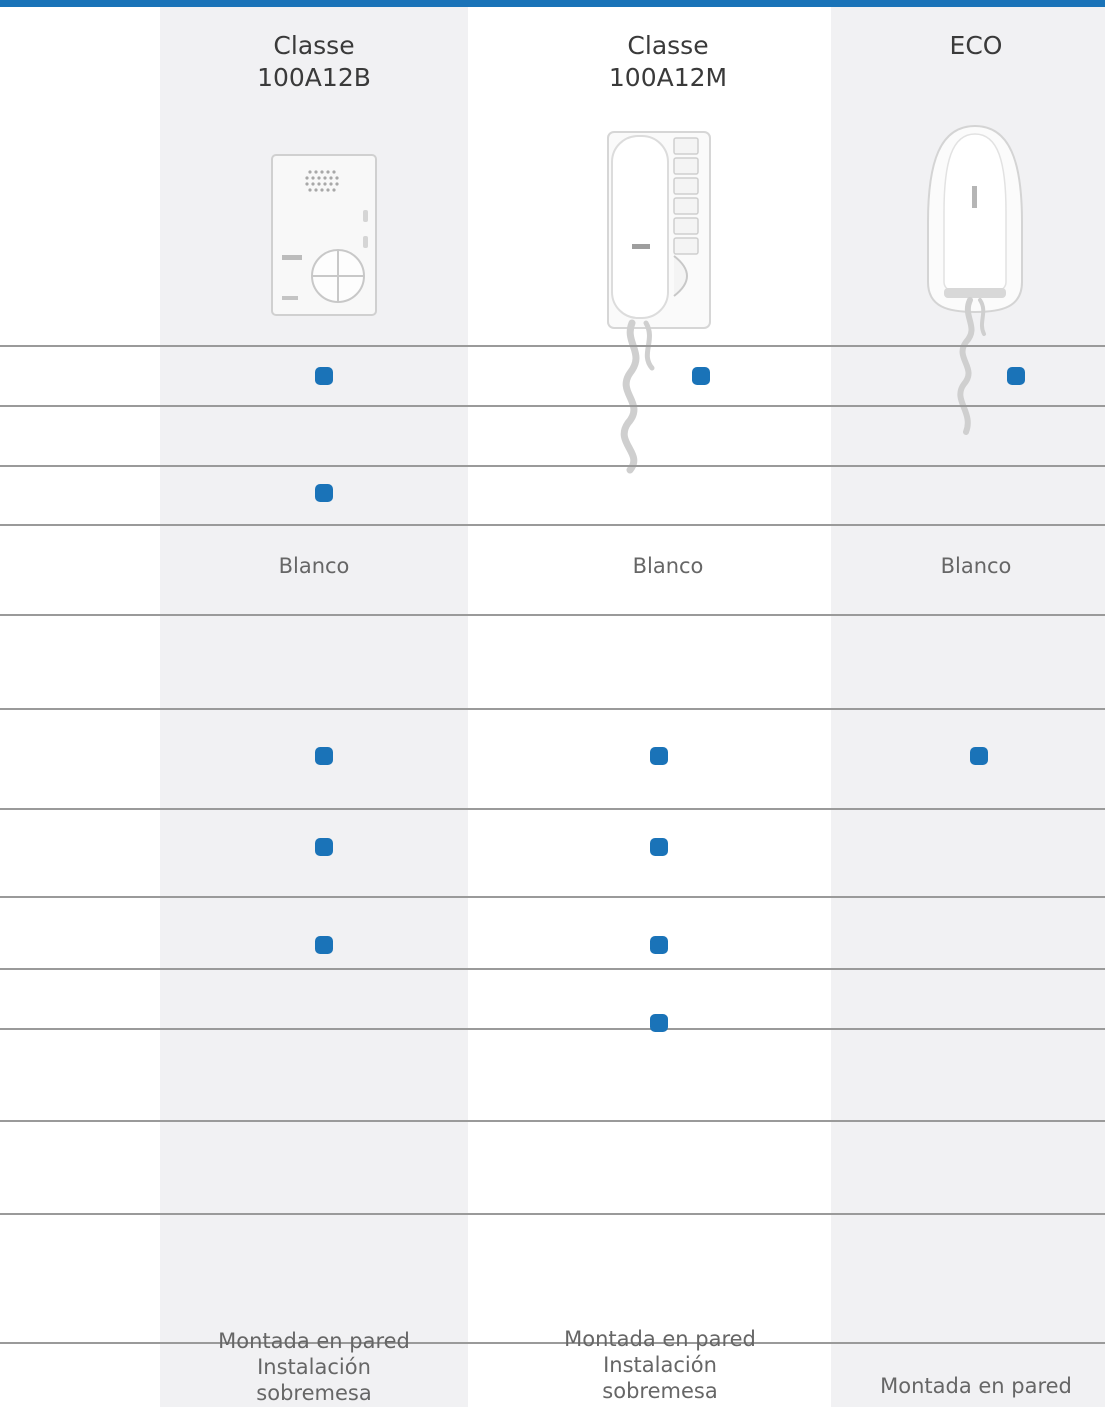 This screenshot has width=1105, height=1407. Describe the element at coordinates (314, 566) in the screenshot. I see `color-value-100A12B: Blanco` at that location.